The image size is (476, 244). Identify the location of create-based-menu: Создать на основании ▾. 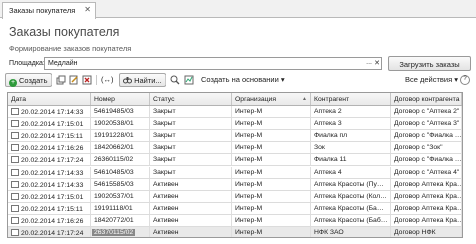
(243, 80).